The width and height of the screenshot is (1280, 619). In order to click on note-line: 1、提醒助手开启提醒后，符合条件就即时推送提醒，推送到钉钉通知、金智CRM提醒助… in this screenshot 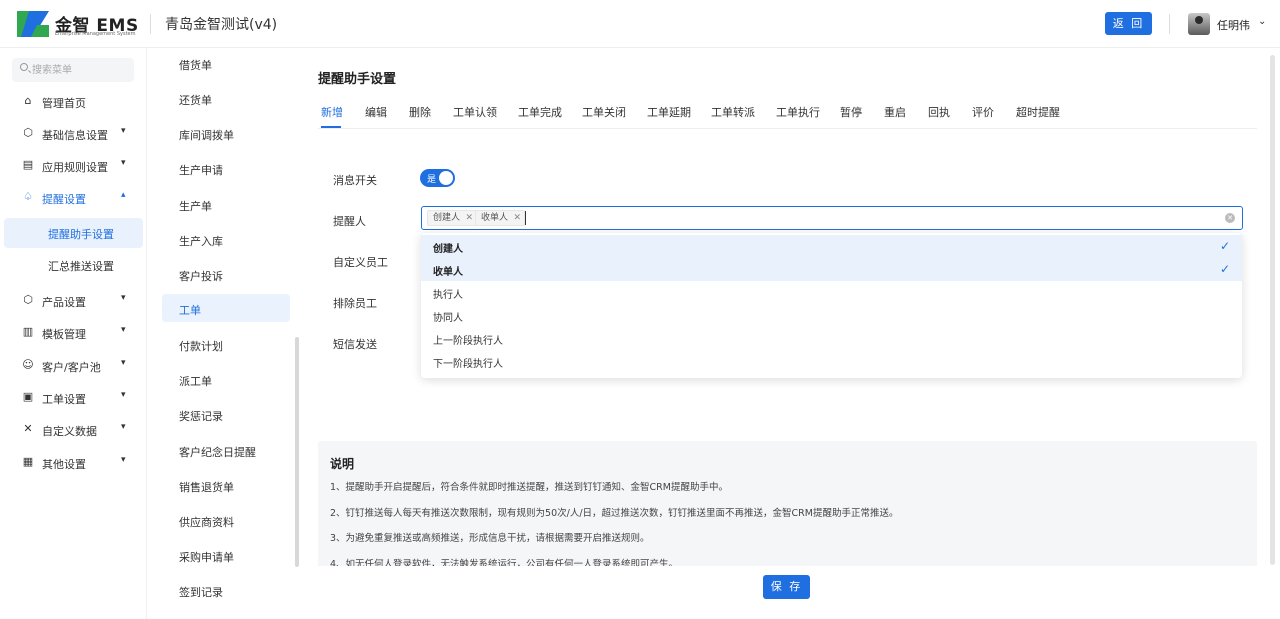, I will do `click(529, 487)`.